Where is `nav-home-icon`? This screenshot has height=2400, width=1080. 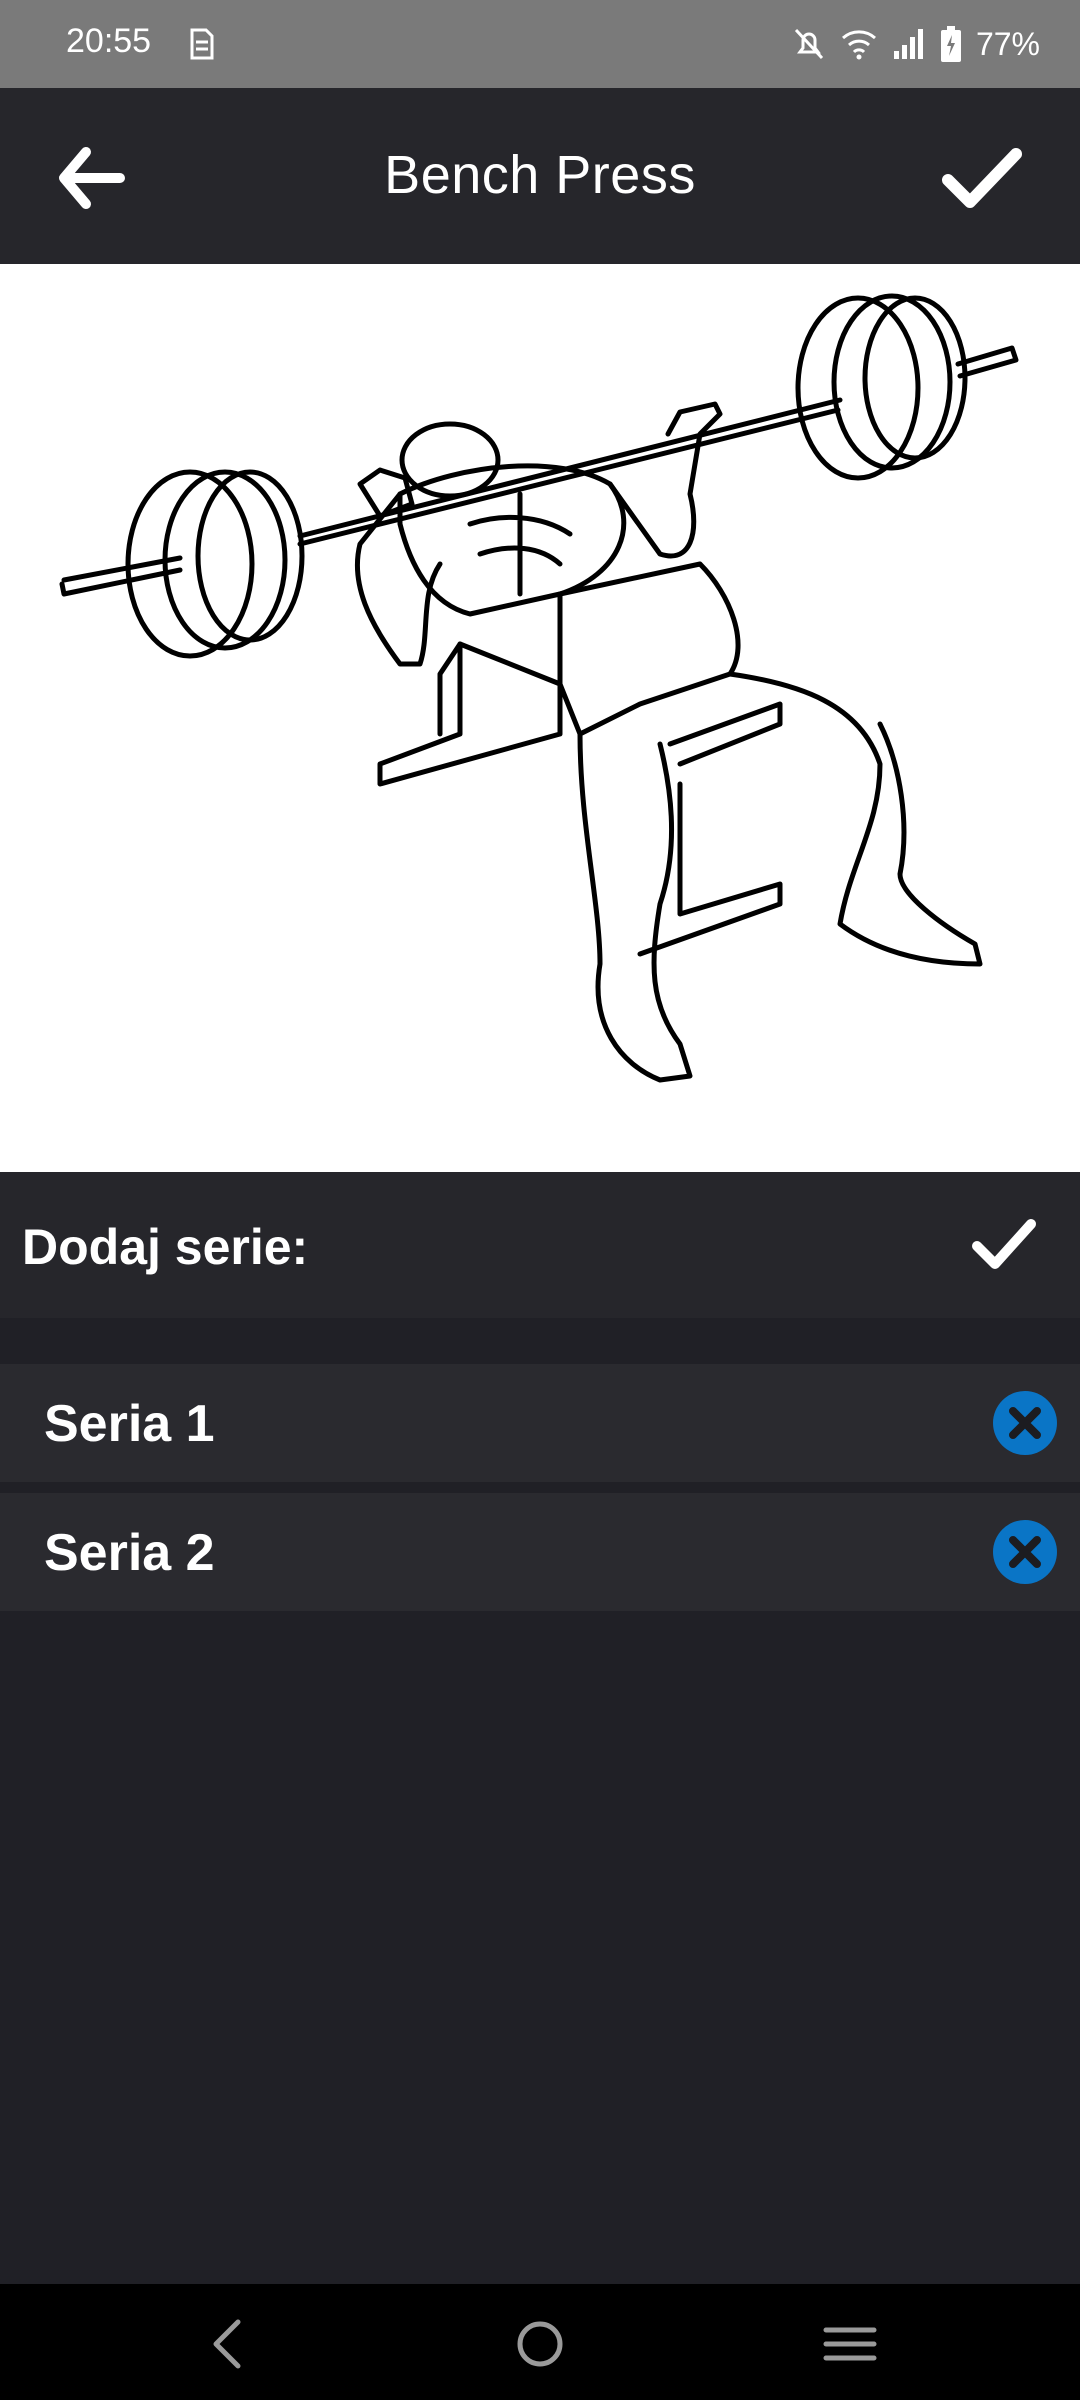 nav-home-icon is located at coordinates (540, 2344).